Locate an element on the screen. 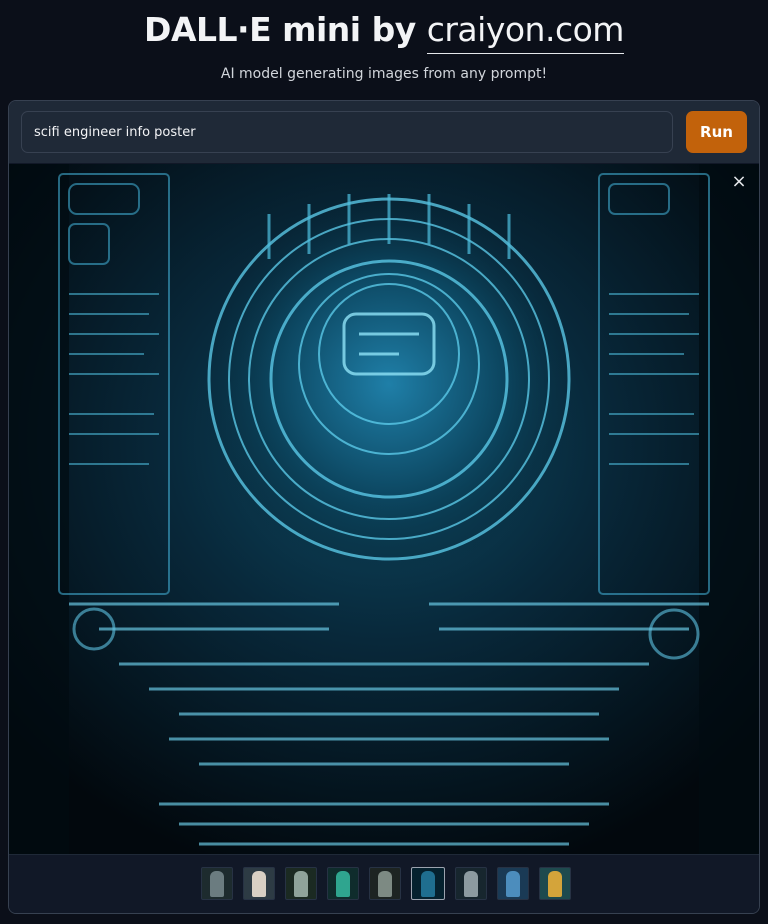 Image resolution: width=768 pixels, height=924 pixels. page-title: DALL·E mini by craiyon.com is located at coordinates (384, 32).